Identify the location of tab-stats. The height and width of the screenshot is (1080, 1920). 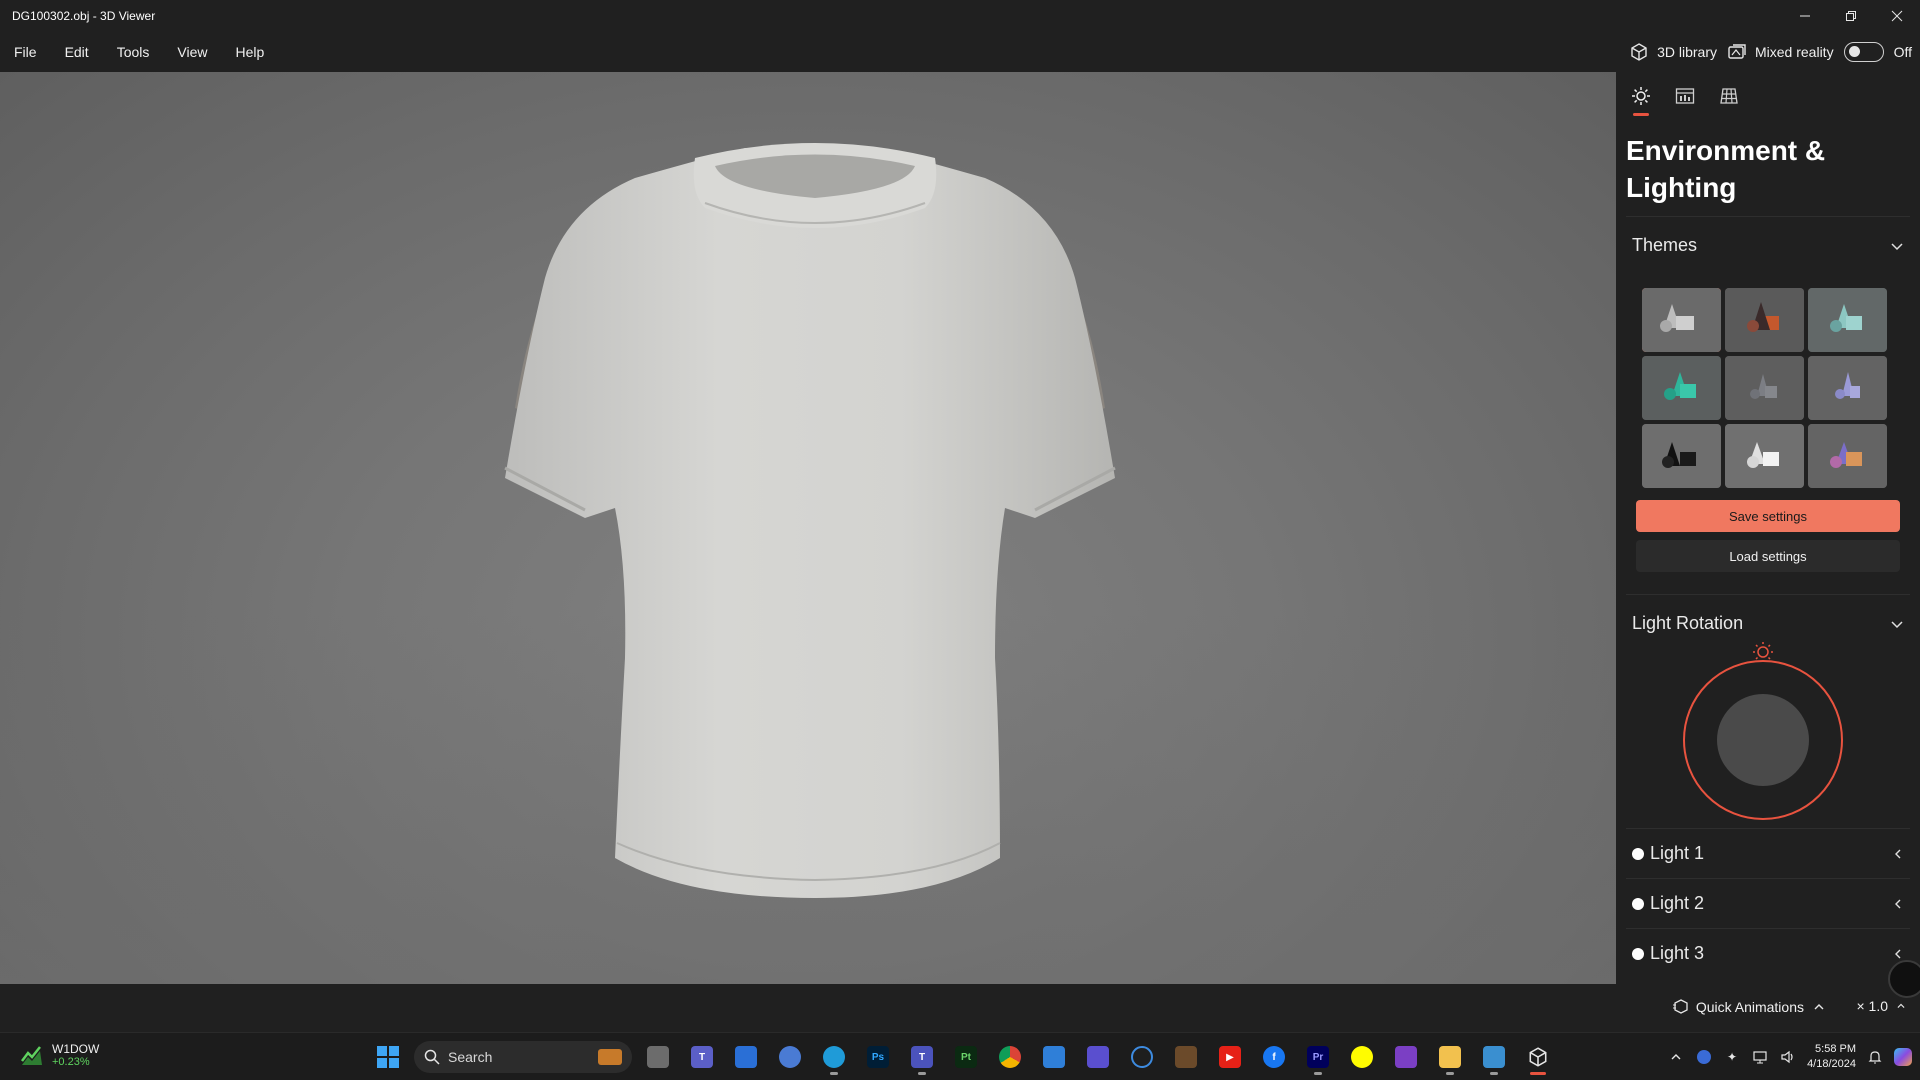
(1685, 101).